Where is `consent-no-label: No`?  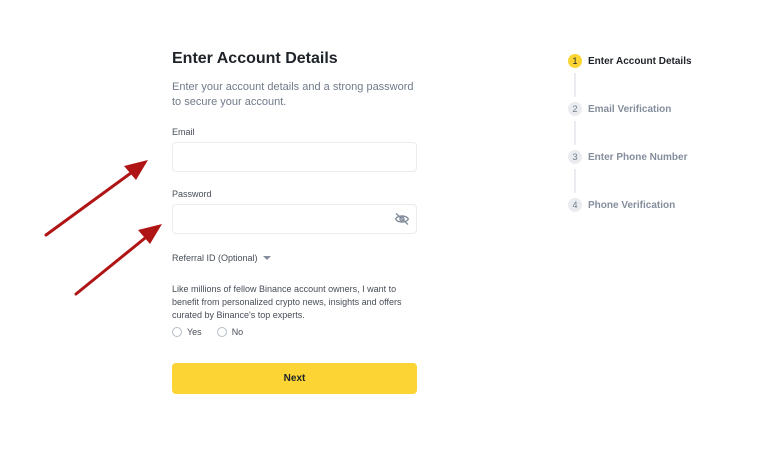
consent-no-label: No is located at coordinates (237, 332).